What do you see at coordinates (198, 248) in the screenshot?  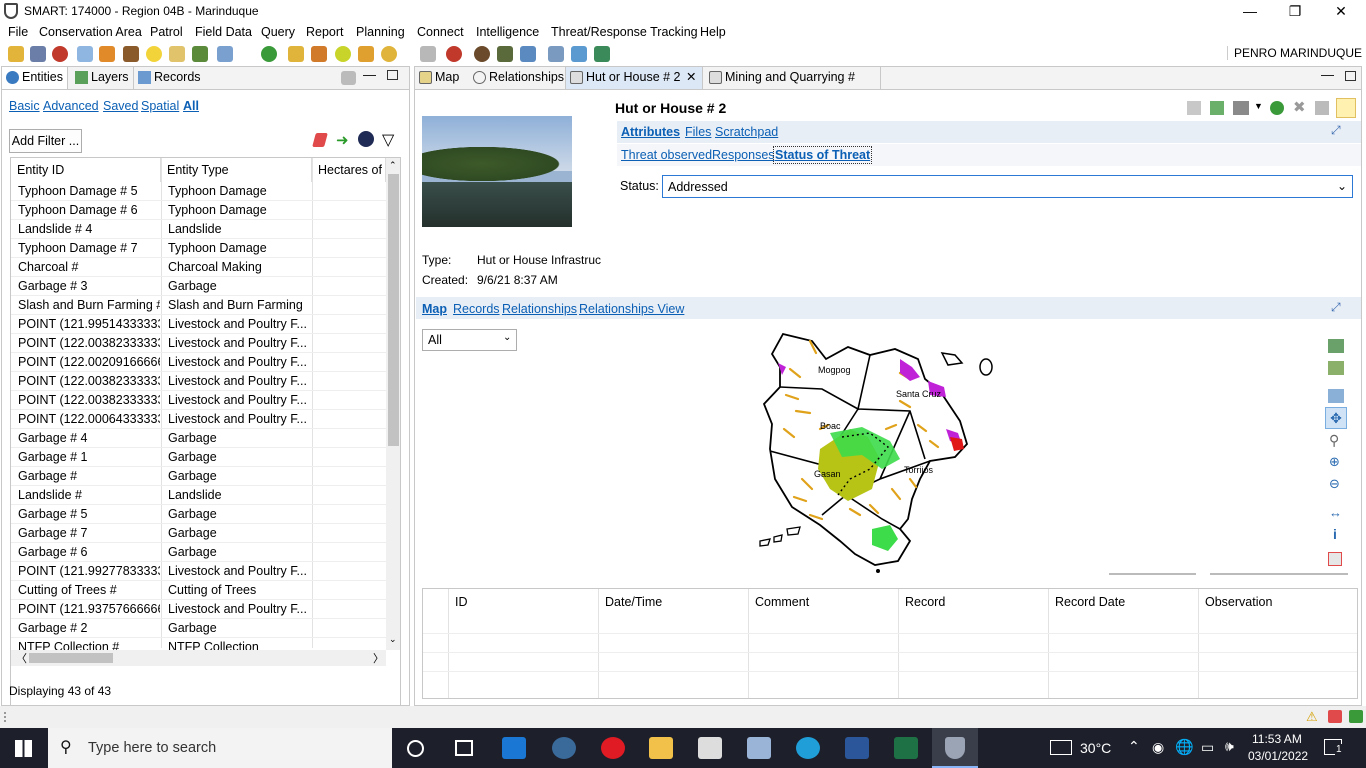 I see `table-row: Typhoon Damage # 7 Typhoon Damage` at bounding box center [198, 248].